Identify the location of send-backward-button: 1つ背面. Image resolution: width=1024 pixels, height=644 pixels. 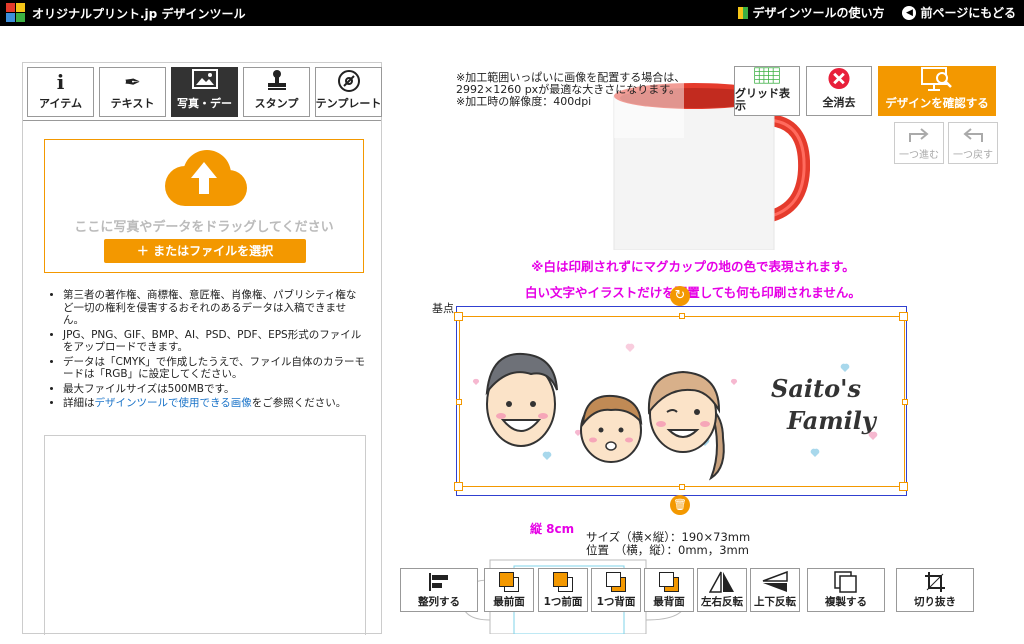
(616, 590).